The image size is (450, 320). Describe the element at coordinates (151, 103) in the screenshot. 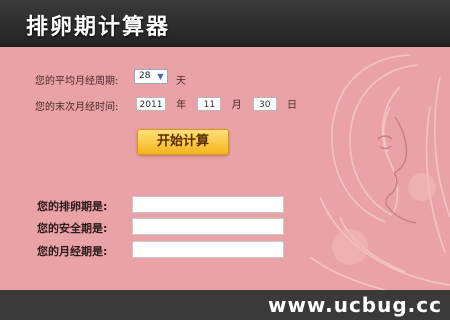

I see `year-input: 2011` at that location.